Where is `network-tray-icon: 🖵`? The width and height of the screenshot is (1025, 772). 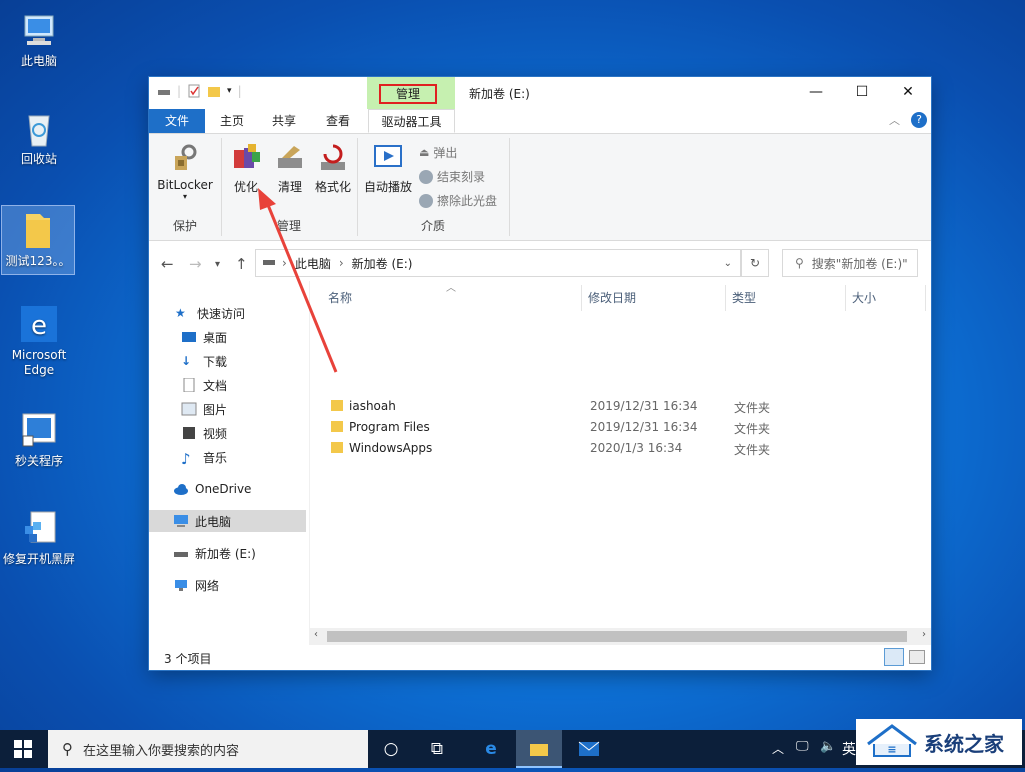
network-tray-icon: 🖵 is located at coordinates (802, 746).